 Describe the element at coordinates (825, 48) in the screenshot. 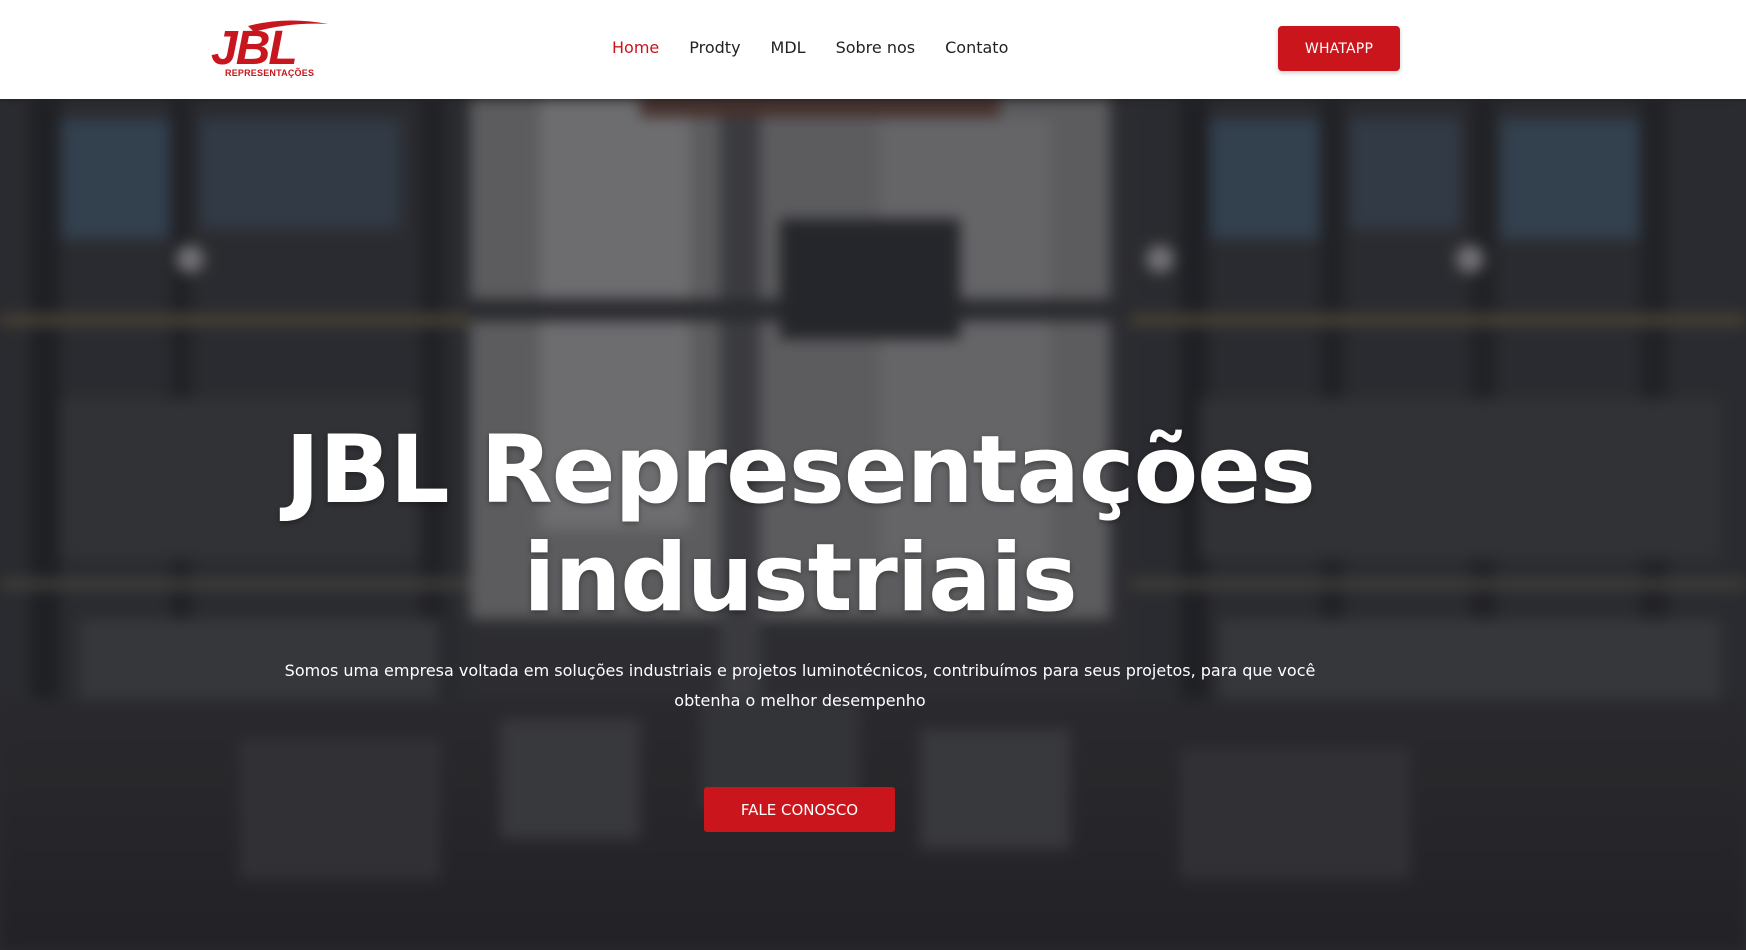

I see `main-nav: Home Prodty MDL Sobre nos Contato` at that location.